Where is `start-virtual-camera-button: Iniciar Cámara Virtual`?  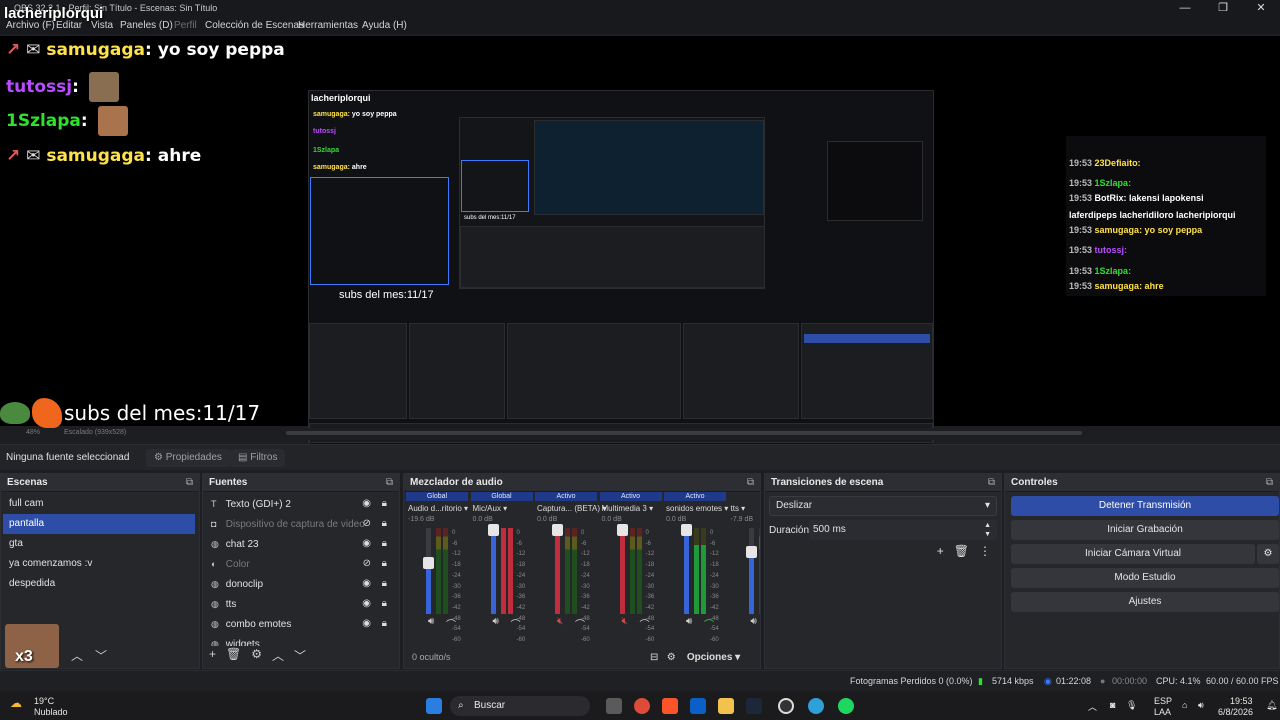 start-virtual-camera-button: Iniciar Cámara Virtual is located at coordinates (1133, 554).